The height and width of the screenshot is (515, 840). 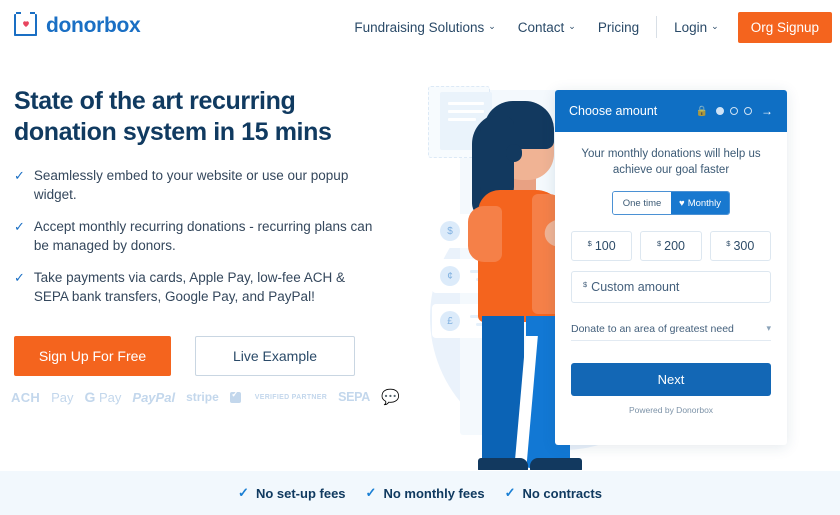 I want to click on google-pay-logo: G Pay, so click(x=103, y=397).